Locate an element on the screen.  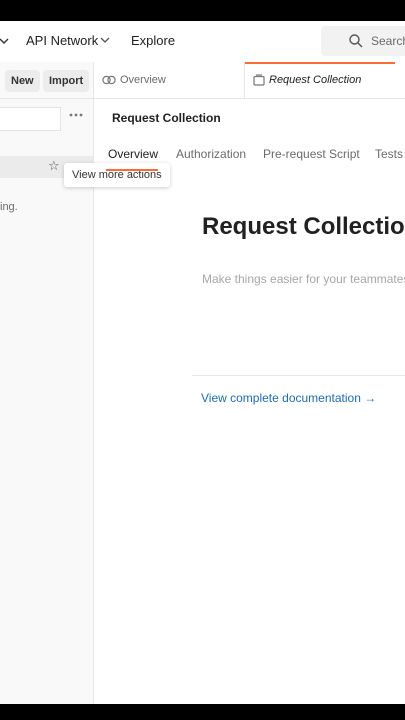
subtab-tests: Tests is located at coordinates (389, 154).